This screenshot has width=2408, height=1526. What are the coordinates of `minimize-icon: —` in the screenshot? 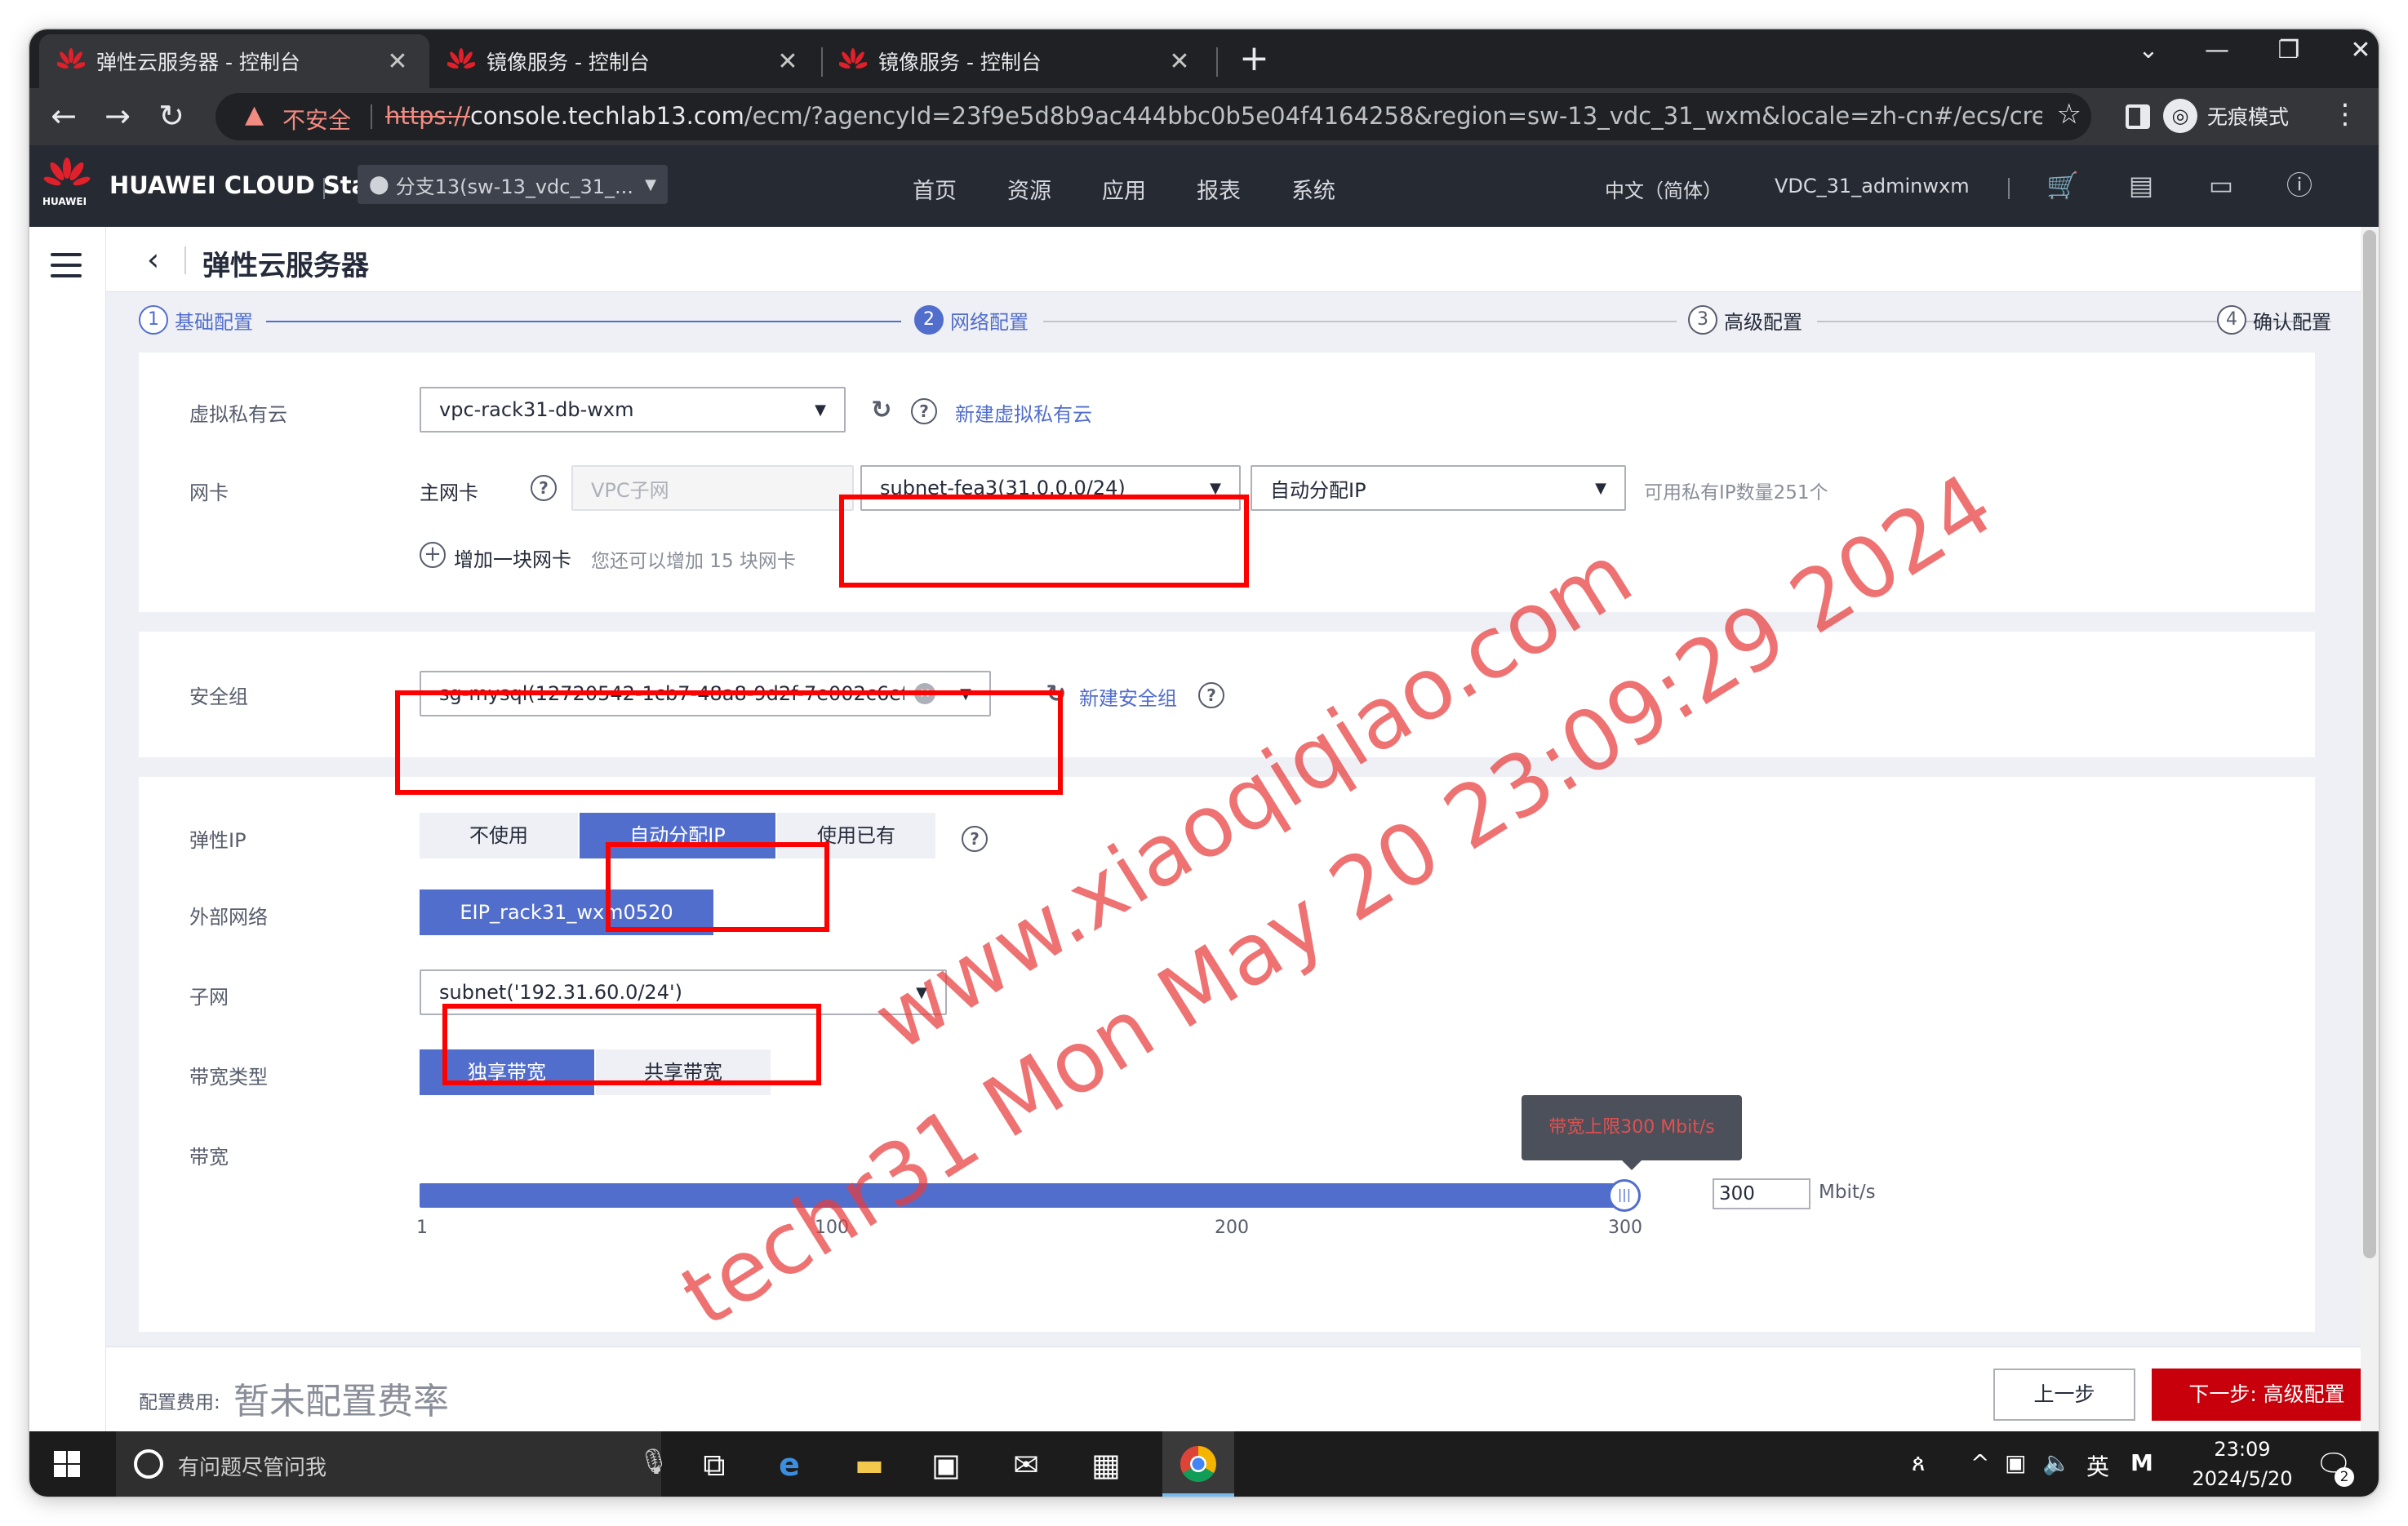 It's located at (2217, 50).